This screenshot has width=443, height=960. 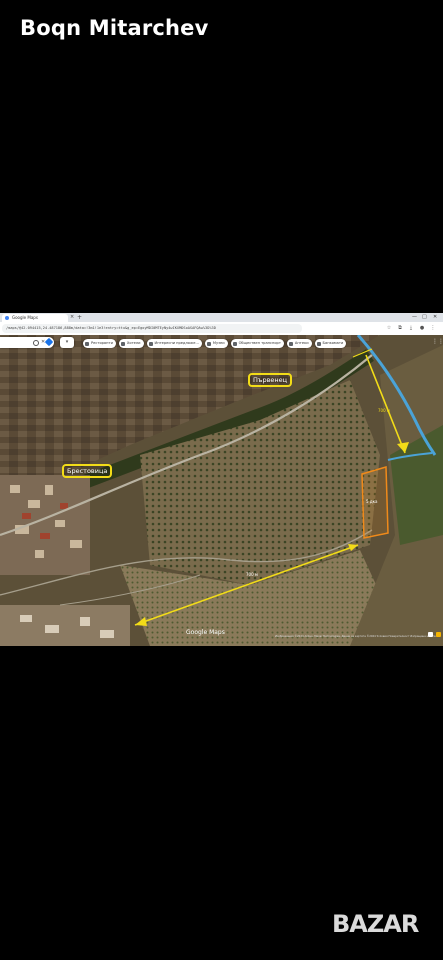 What do you see at coordinates (234, 343) in the screenshot?
I see `transit-icon` at bounding box center [234, 343].